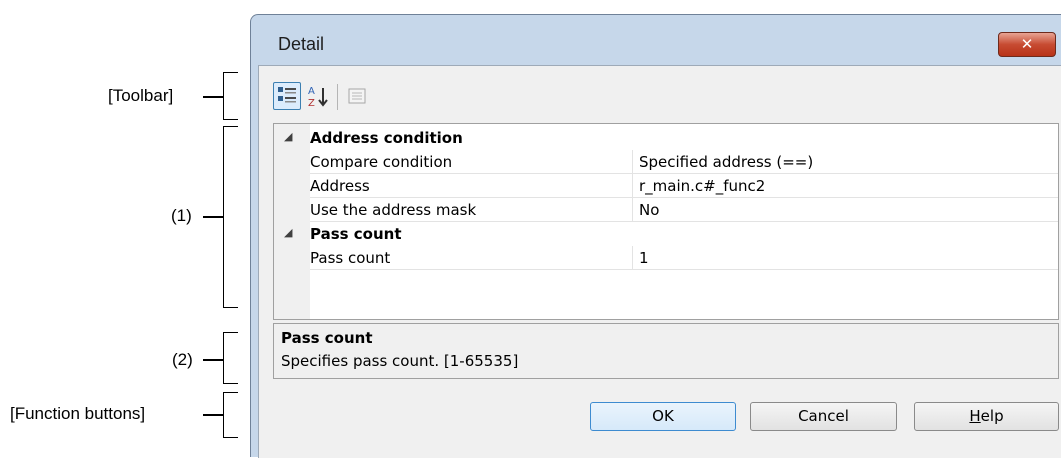 This screenshot has width=1061, height=458. I want to click on categorized-view-icon, so click(287, 95).